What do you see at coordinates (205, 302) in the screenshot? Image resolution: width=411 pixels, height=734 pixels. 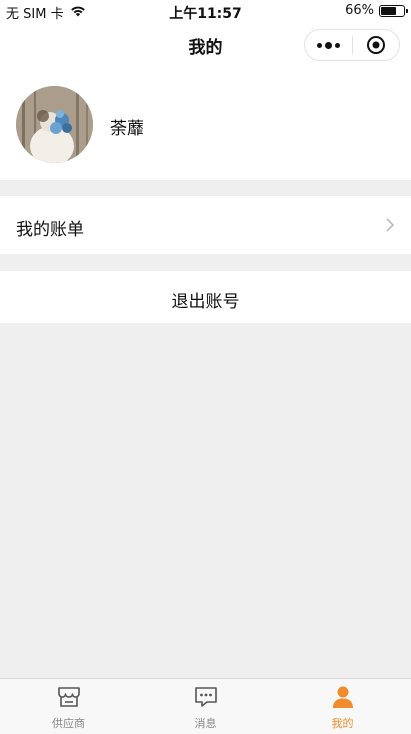 I see `logout-label: 退出账号` at bounding box center [205, 302].